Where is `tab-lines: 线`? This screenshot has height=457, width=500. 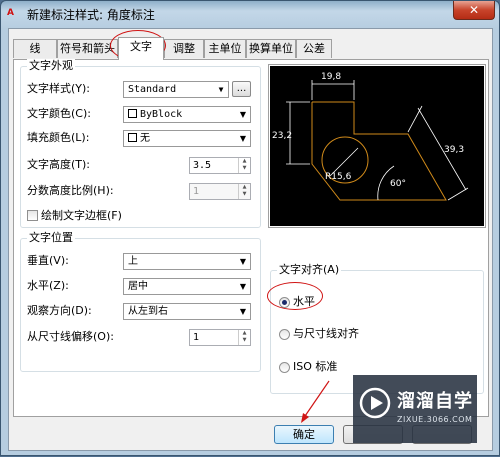
tab-lines: 线 is located at coordinates (35, 48).